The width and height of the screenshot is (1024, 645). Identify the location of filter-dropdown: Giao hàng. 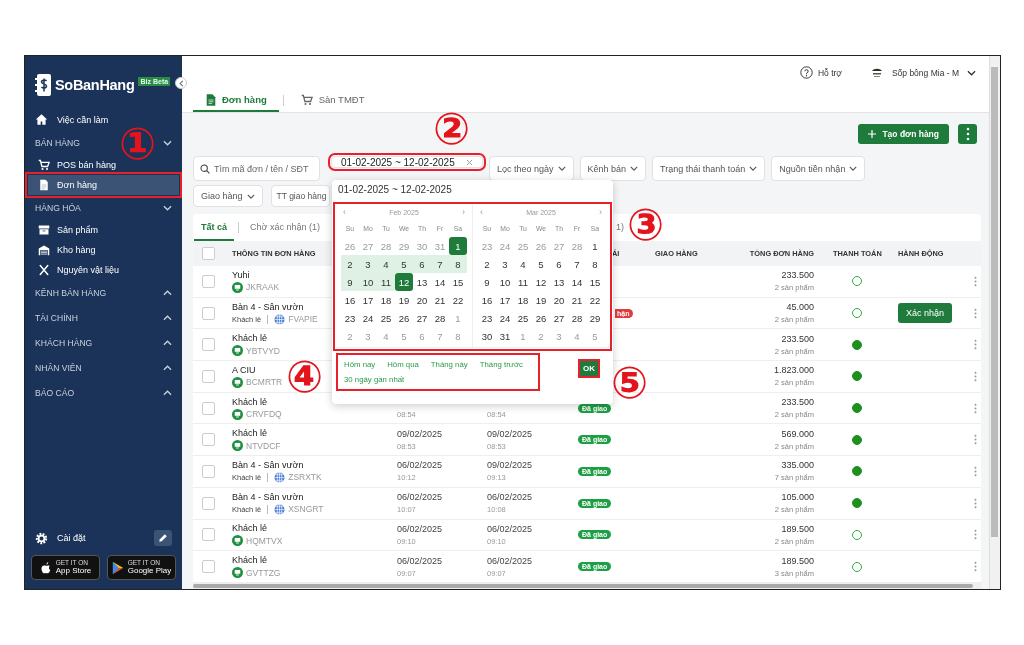
(228, 196).